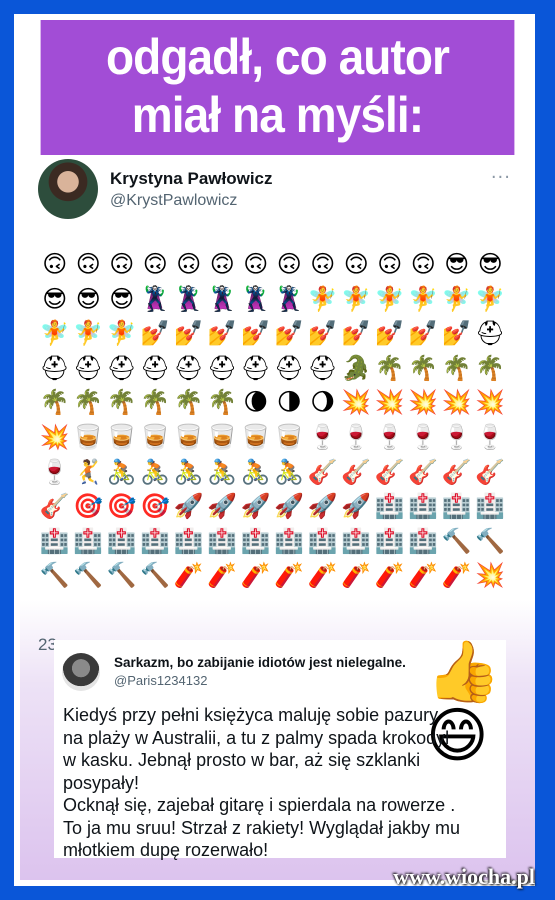 This screenshot has height=900, width=555. I want to click on reply-avatar, so click(81, 672).